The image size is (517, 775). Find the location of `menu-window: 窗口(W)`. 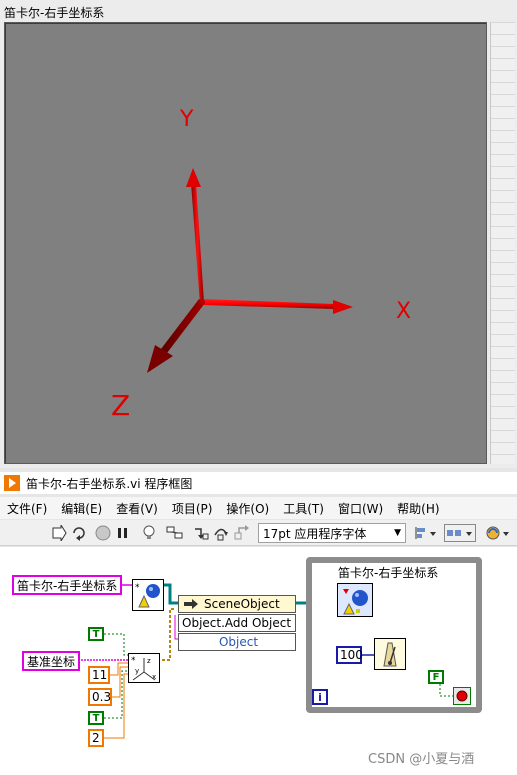

menu-window: 窗口(W) is located at coordinates (360, 508).